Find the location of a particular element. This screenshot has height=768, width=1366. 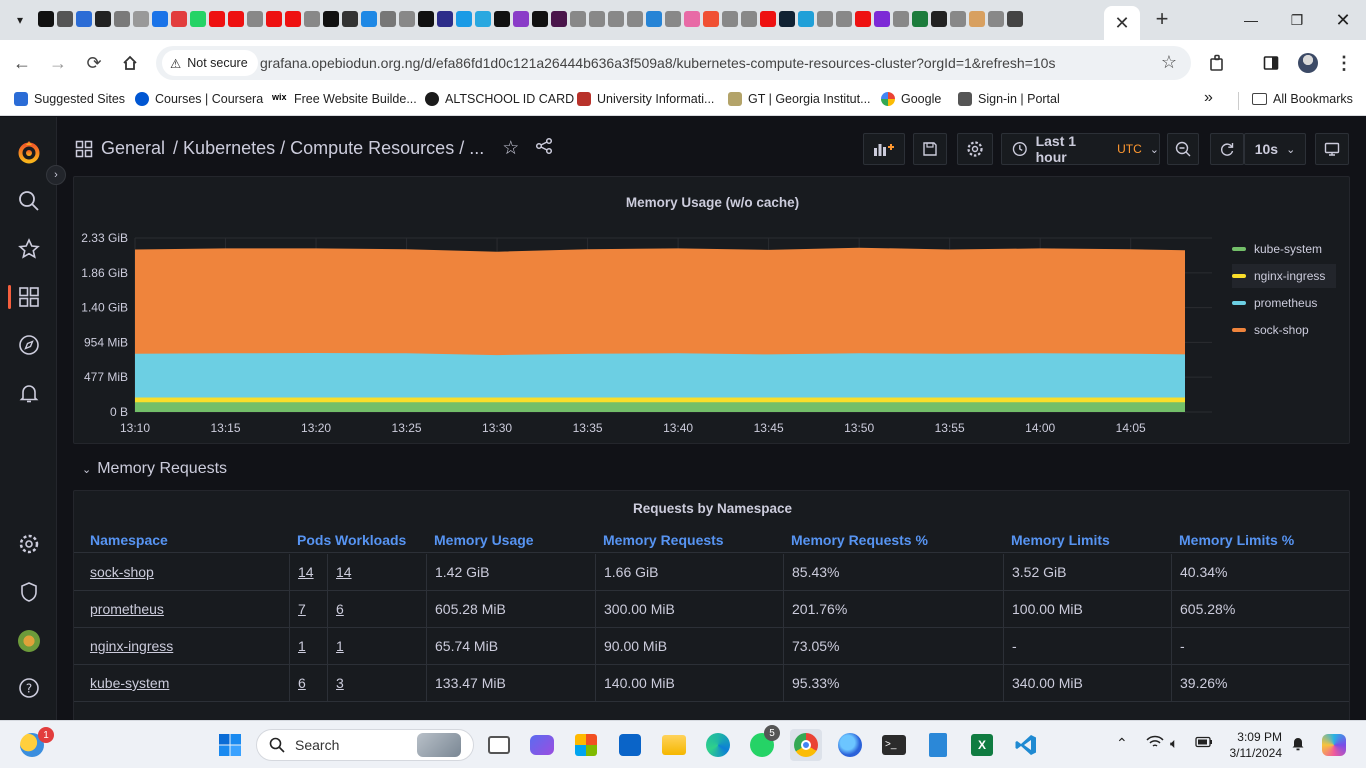

table-title: Requests by Namespace is located at coordinates (711, 508).